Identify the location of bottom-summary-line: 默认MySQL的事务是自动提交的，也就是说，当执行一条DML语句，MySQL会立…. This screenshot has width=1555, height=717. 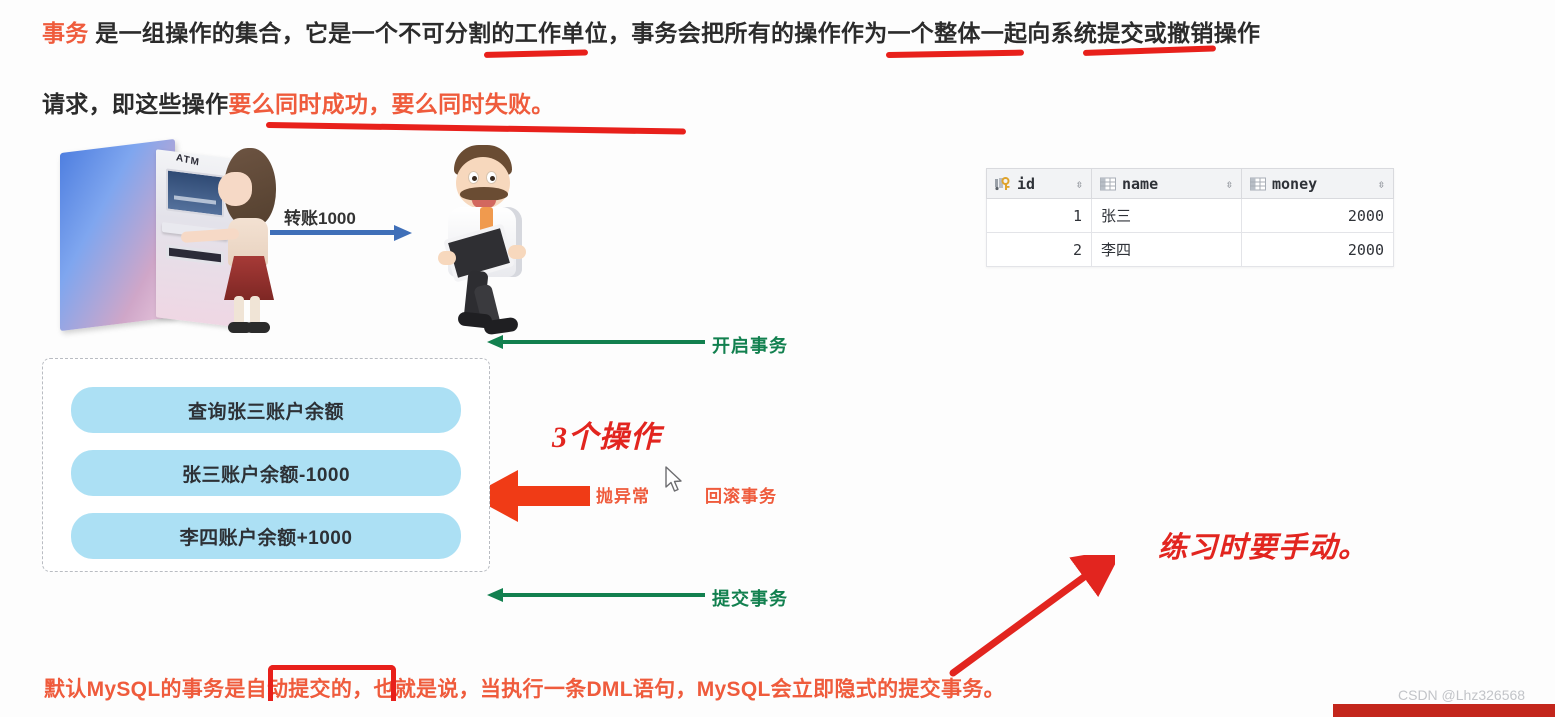
(524, 688).